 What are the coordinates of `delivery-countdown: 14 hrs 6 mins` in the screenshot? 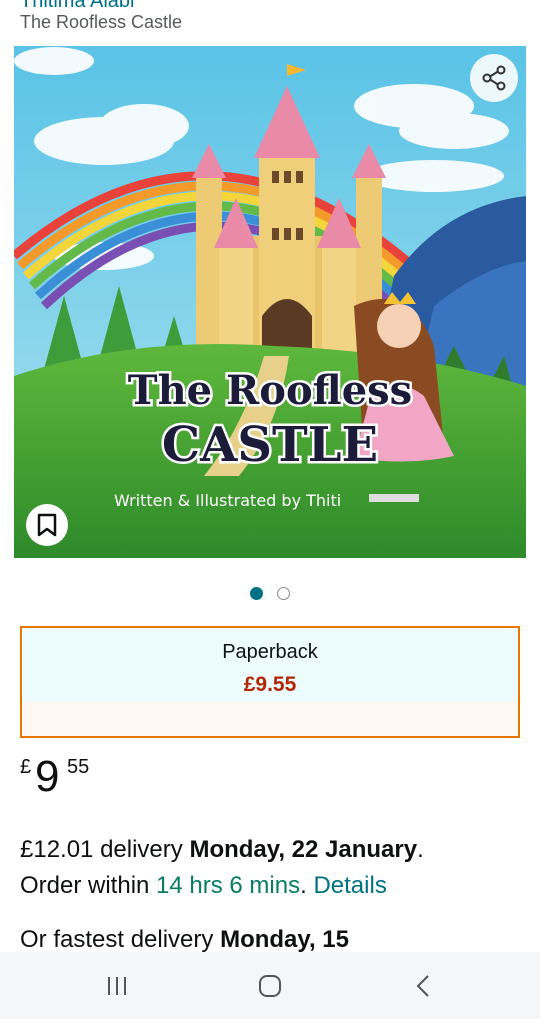 It's located at (228, 885).